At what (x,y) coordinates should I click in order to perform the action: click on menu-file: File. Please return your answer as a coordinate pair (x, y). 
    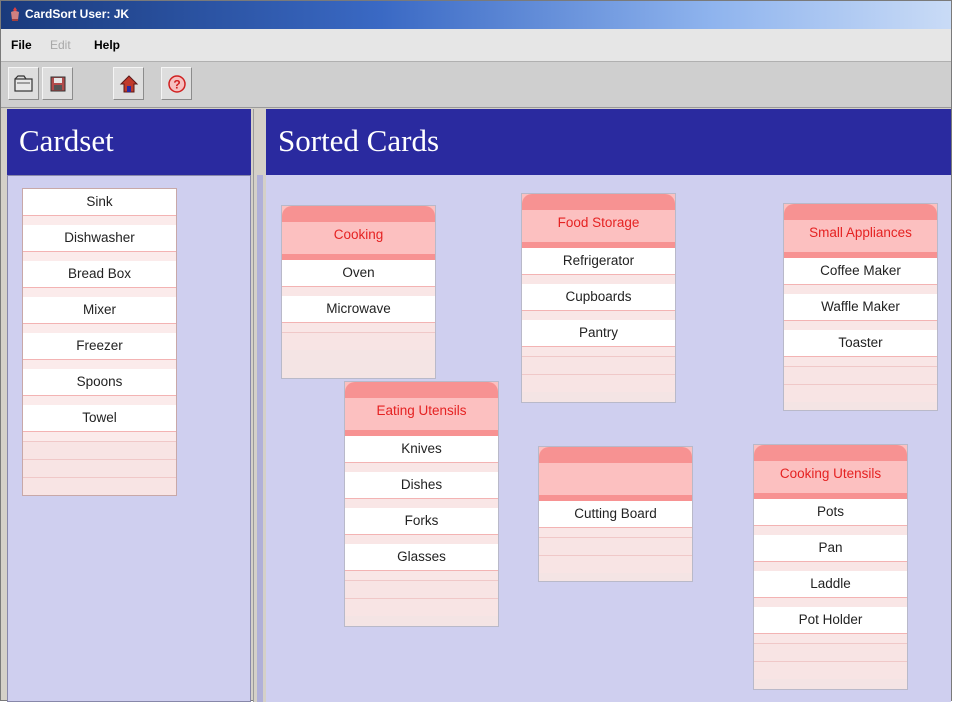
    Looking at the image, I should click on (21, 45).